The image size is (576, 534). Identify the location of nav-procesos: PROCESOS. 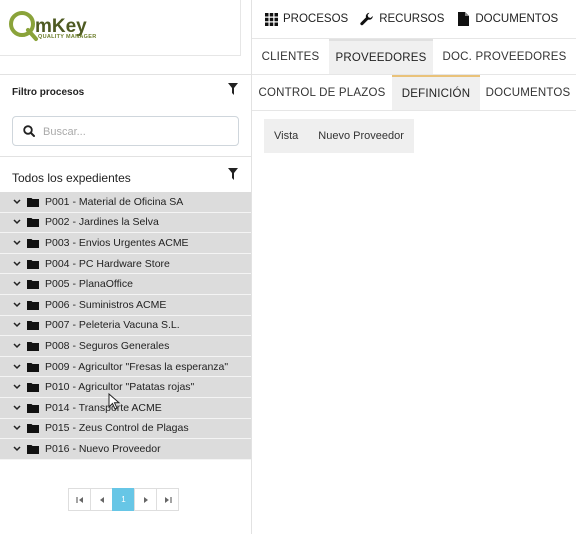
(306, 19).